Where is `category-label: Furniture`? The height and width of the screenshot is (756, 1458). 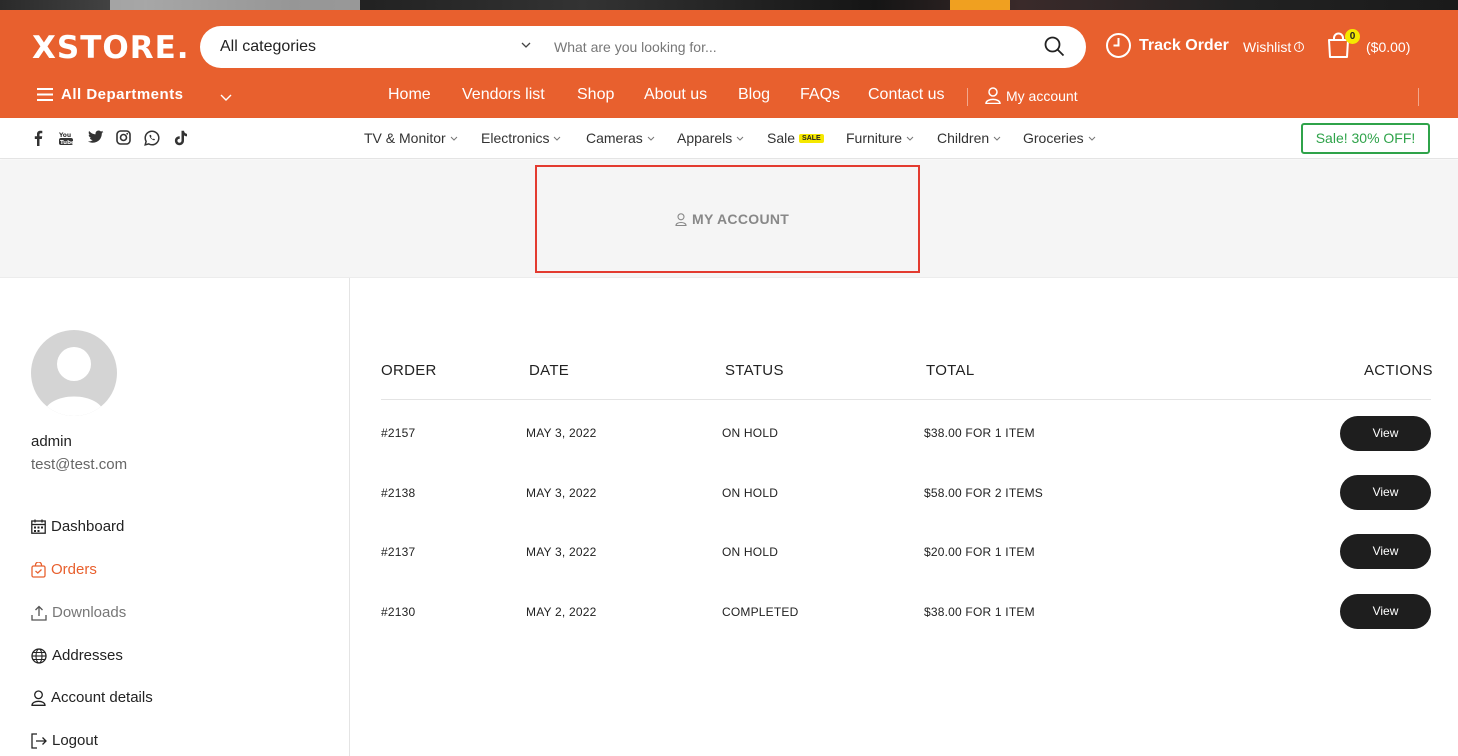 category-label: Furniture is located at coordinates (874, 138).